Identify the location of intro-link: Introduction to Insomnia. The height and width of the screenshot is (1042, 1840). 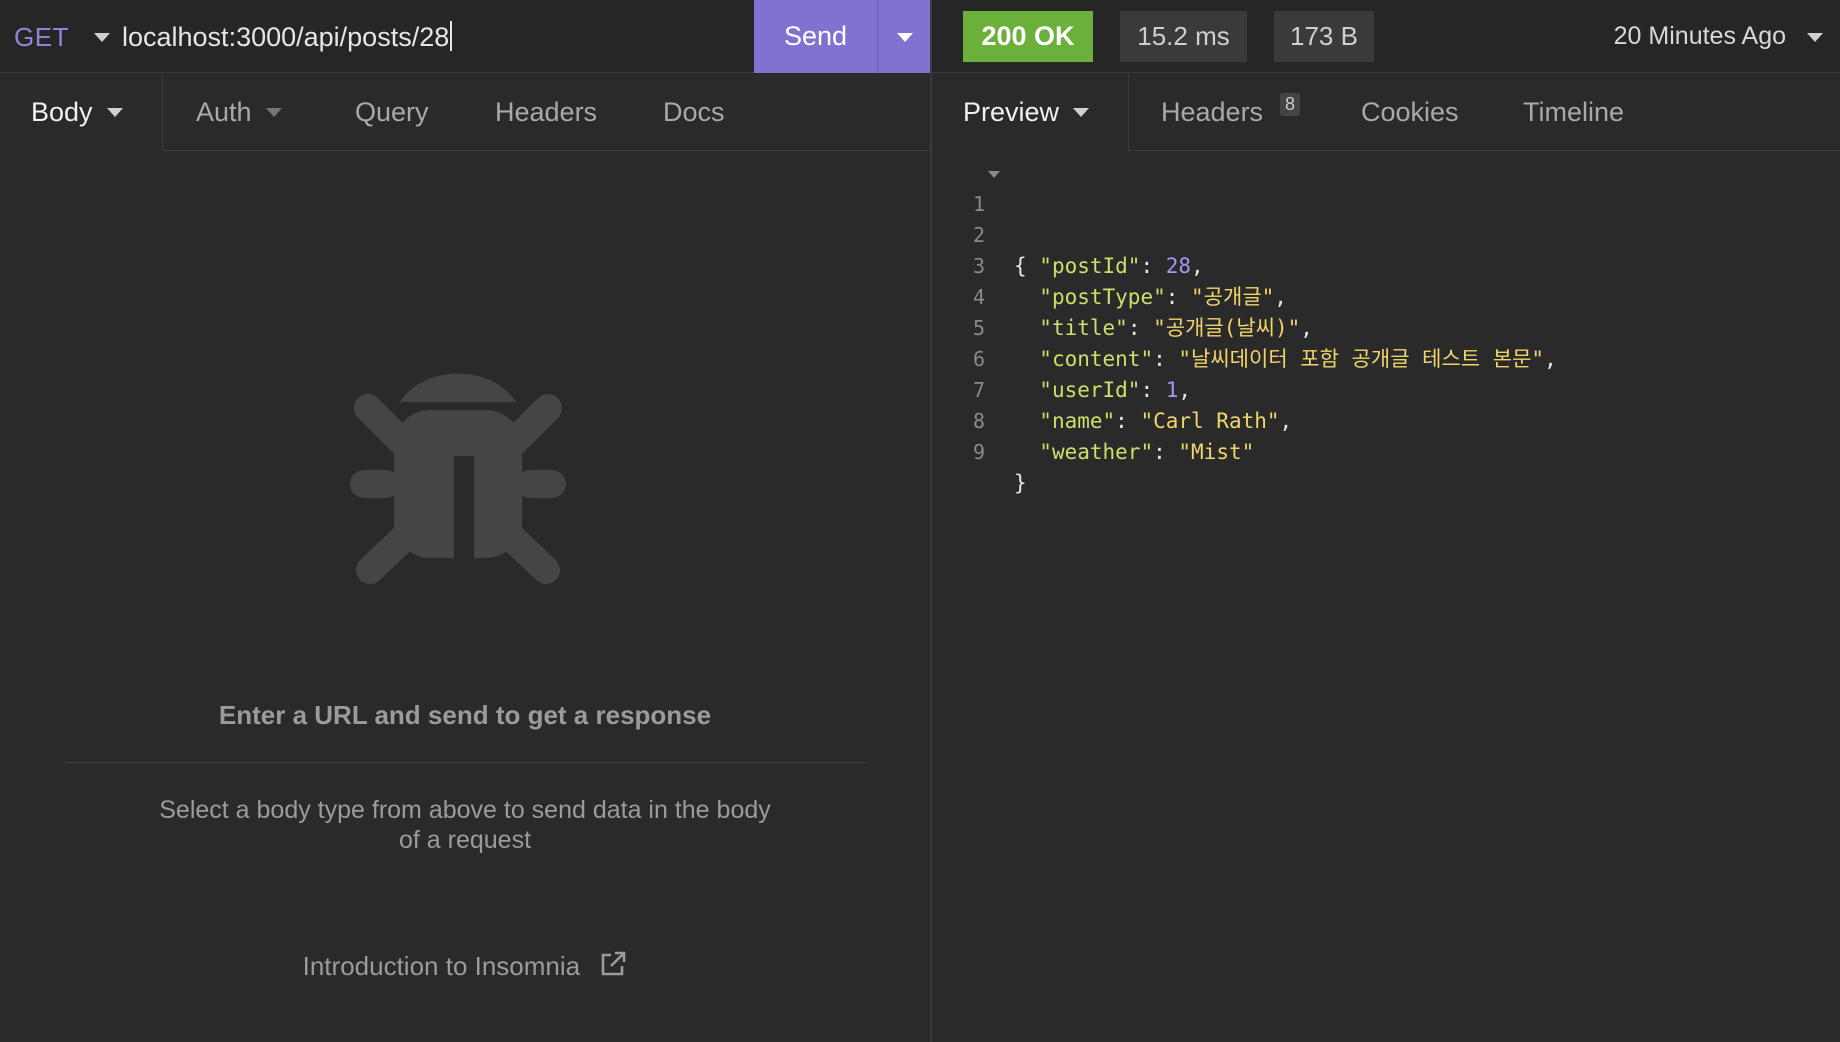
(465, 966).